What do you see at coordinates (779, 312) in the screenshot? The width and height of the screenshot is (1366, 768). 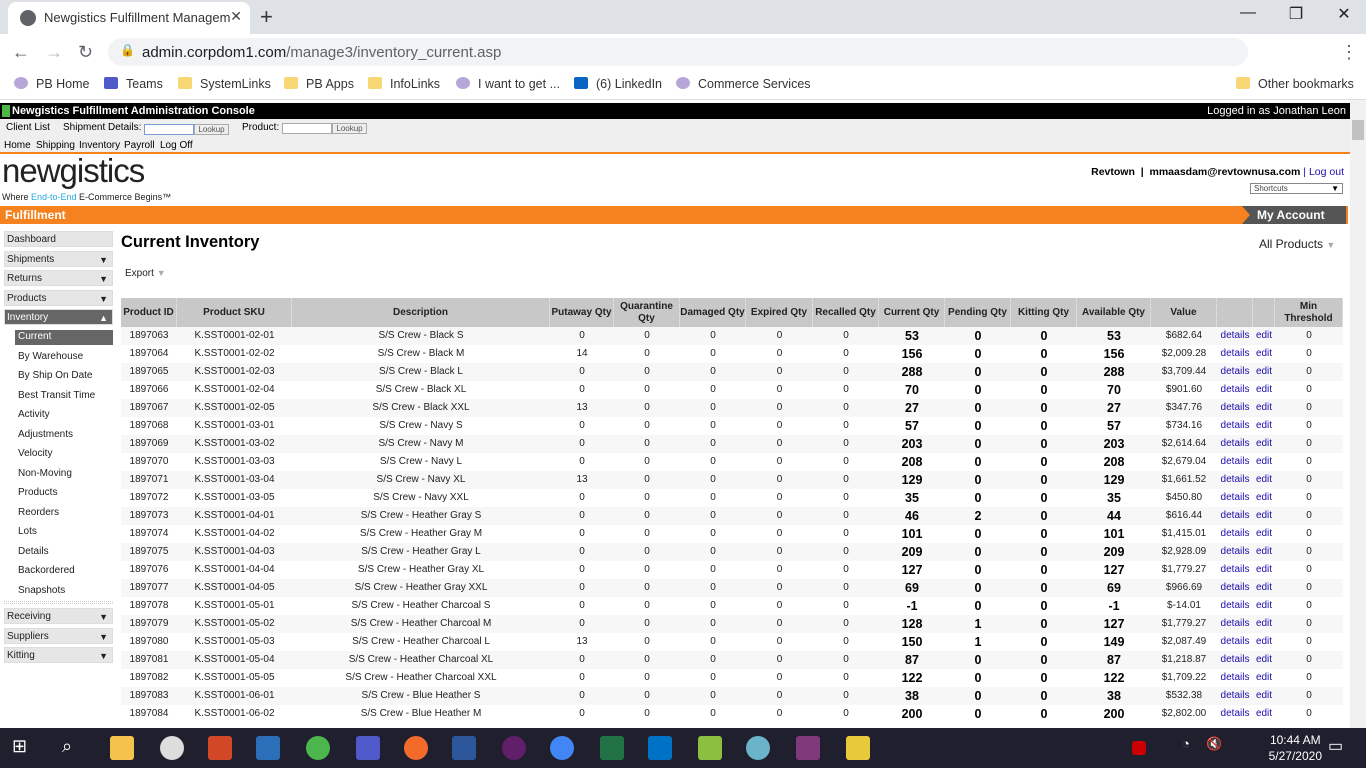 I see `column-header-expired-qty: Expired Qty` at bounding box center [779, 312].